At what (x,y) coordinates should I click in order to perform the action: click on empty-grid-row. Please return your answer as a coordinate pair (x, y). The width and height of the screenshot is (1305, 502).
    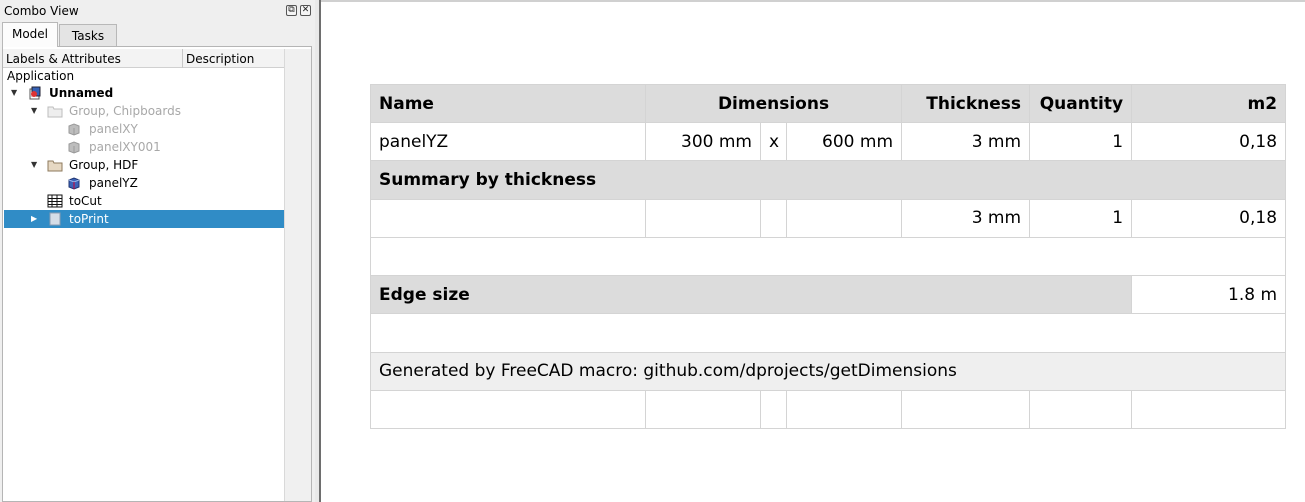
    Looking at the image, I should click on (828, 409).